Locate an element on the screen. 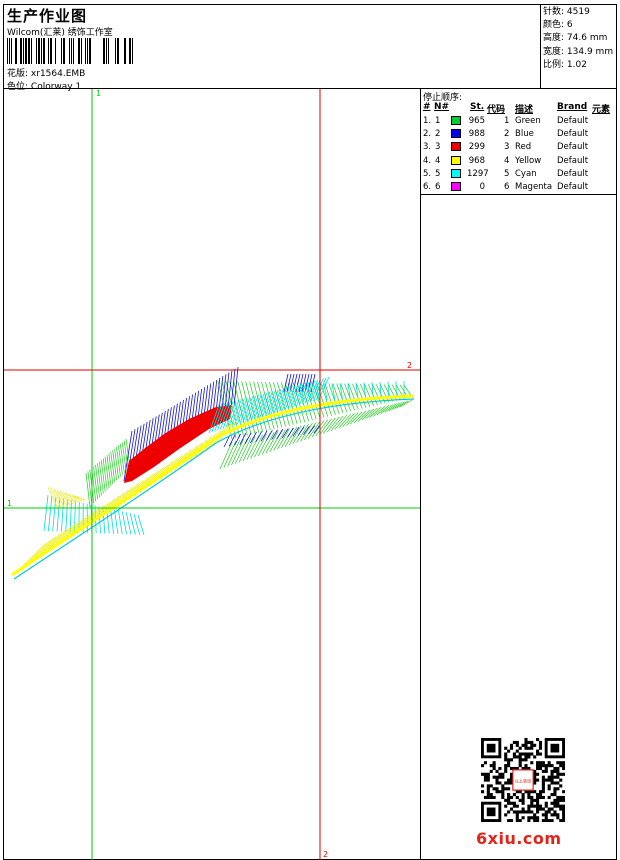 The width and height of the screenshot is (620, 860). row-desc: Magenta is located at coordinates (534, 187).